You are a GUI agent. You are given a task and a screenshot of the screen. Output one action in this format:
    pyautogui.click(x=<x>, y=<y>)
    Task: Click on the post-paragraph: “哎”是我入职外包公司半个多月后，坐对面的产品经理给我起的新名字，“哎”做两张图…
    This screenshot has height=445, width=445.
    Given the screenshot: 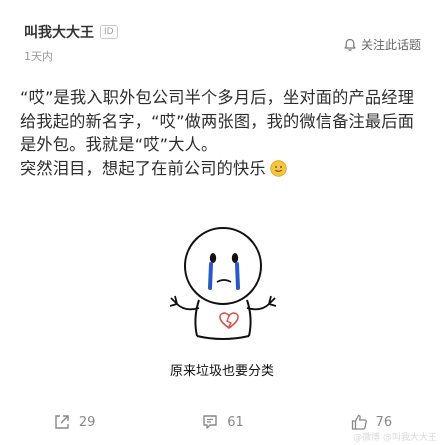 What is the action you would take?
    pyautogui.click(x=217, y=121)
    